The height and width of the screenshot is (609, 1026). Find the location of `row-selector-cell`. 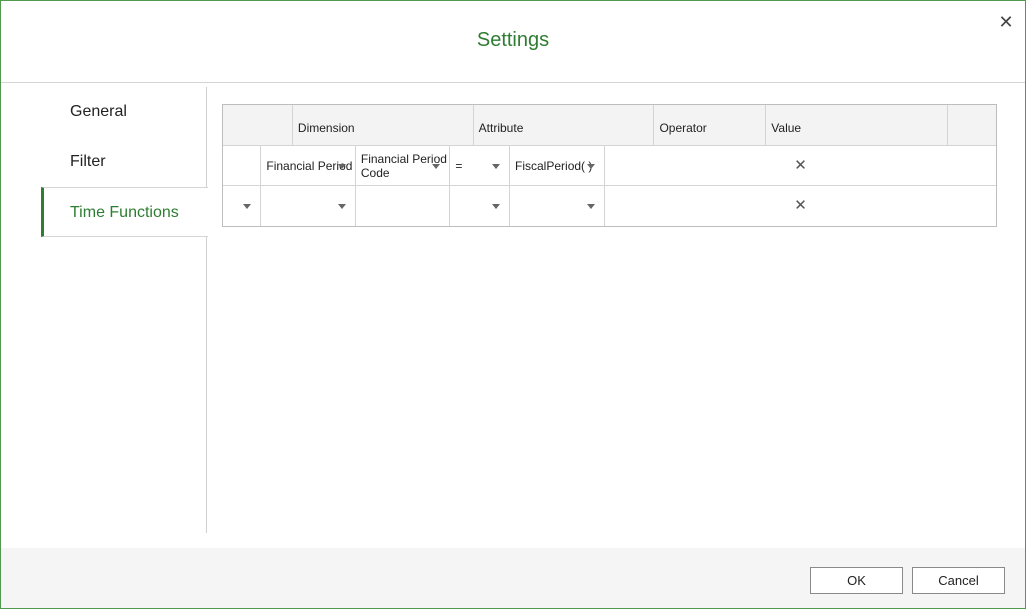

row-selector-cell is located at coordinates (242, 165).